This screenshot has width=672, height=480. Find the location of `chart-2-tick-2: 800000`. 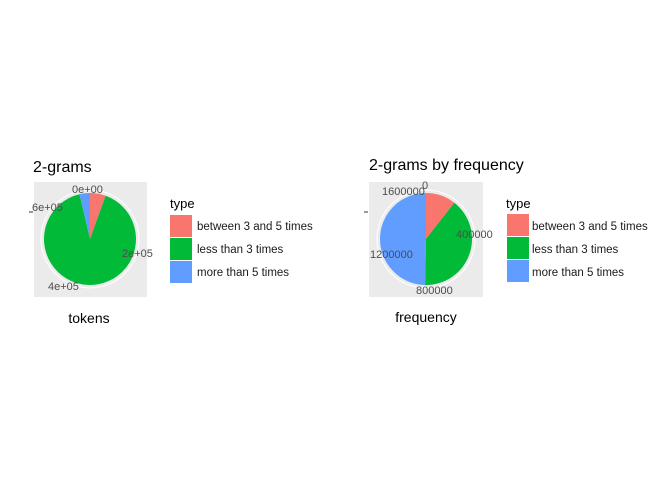

chart-2-tick-2: 800000 is located at coordinates (434, 291).